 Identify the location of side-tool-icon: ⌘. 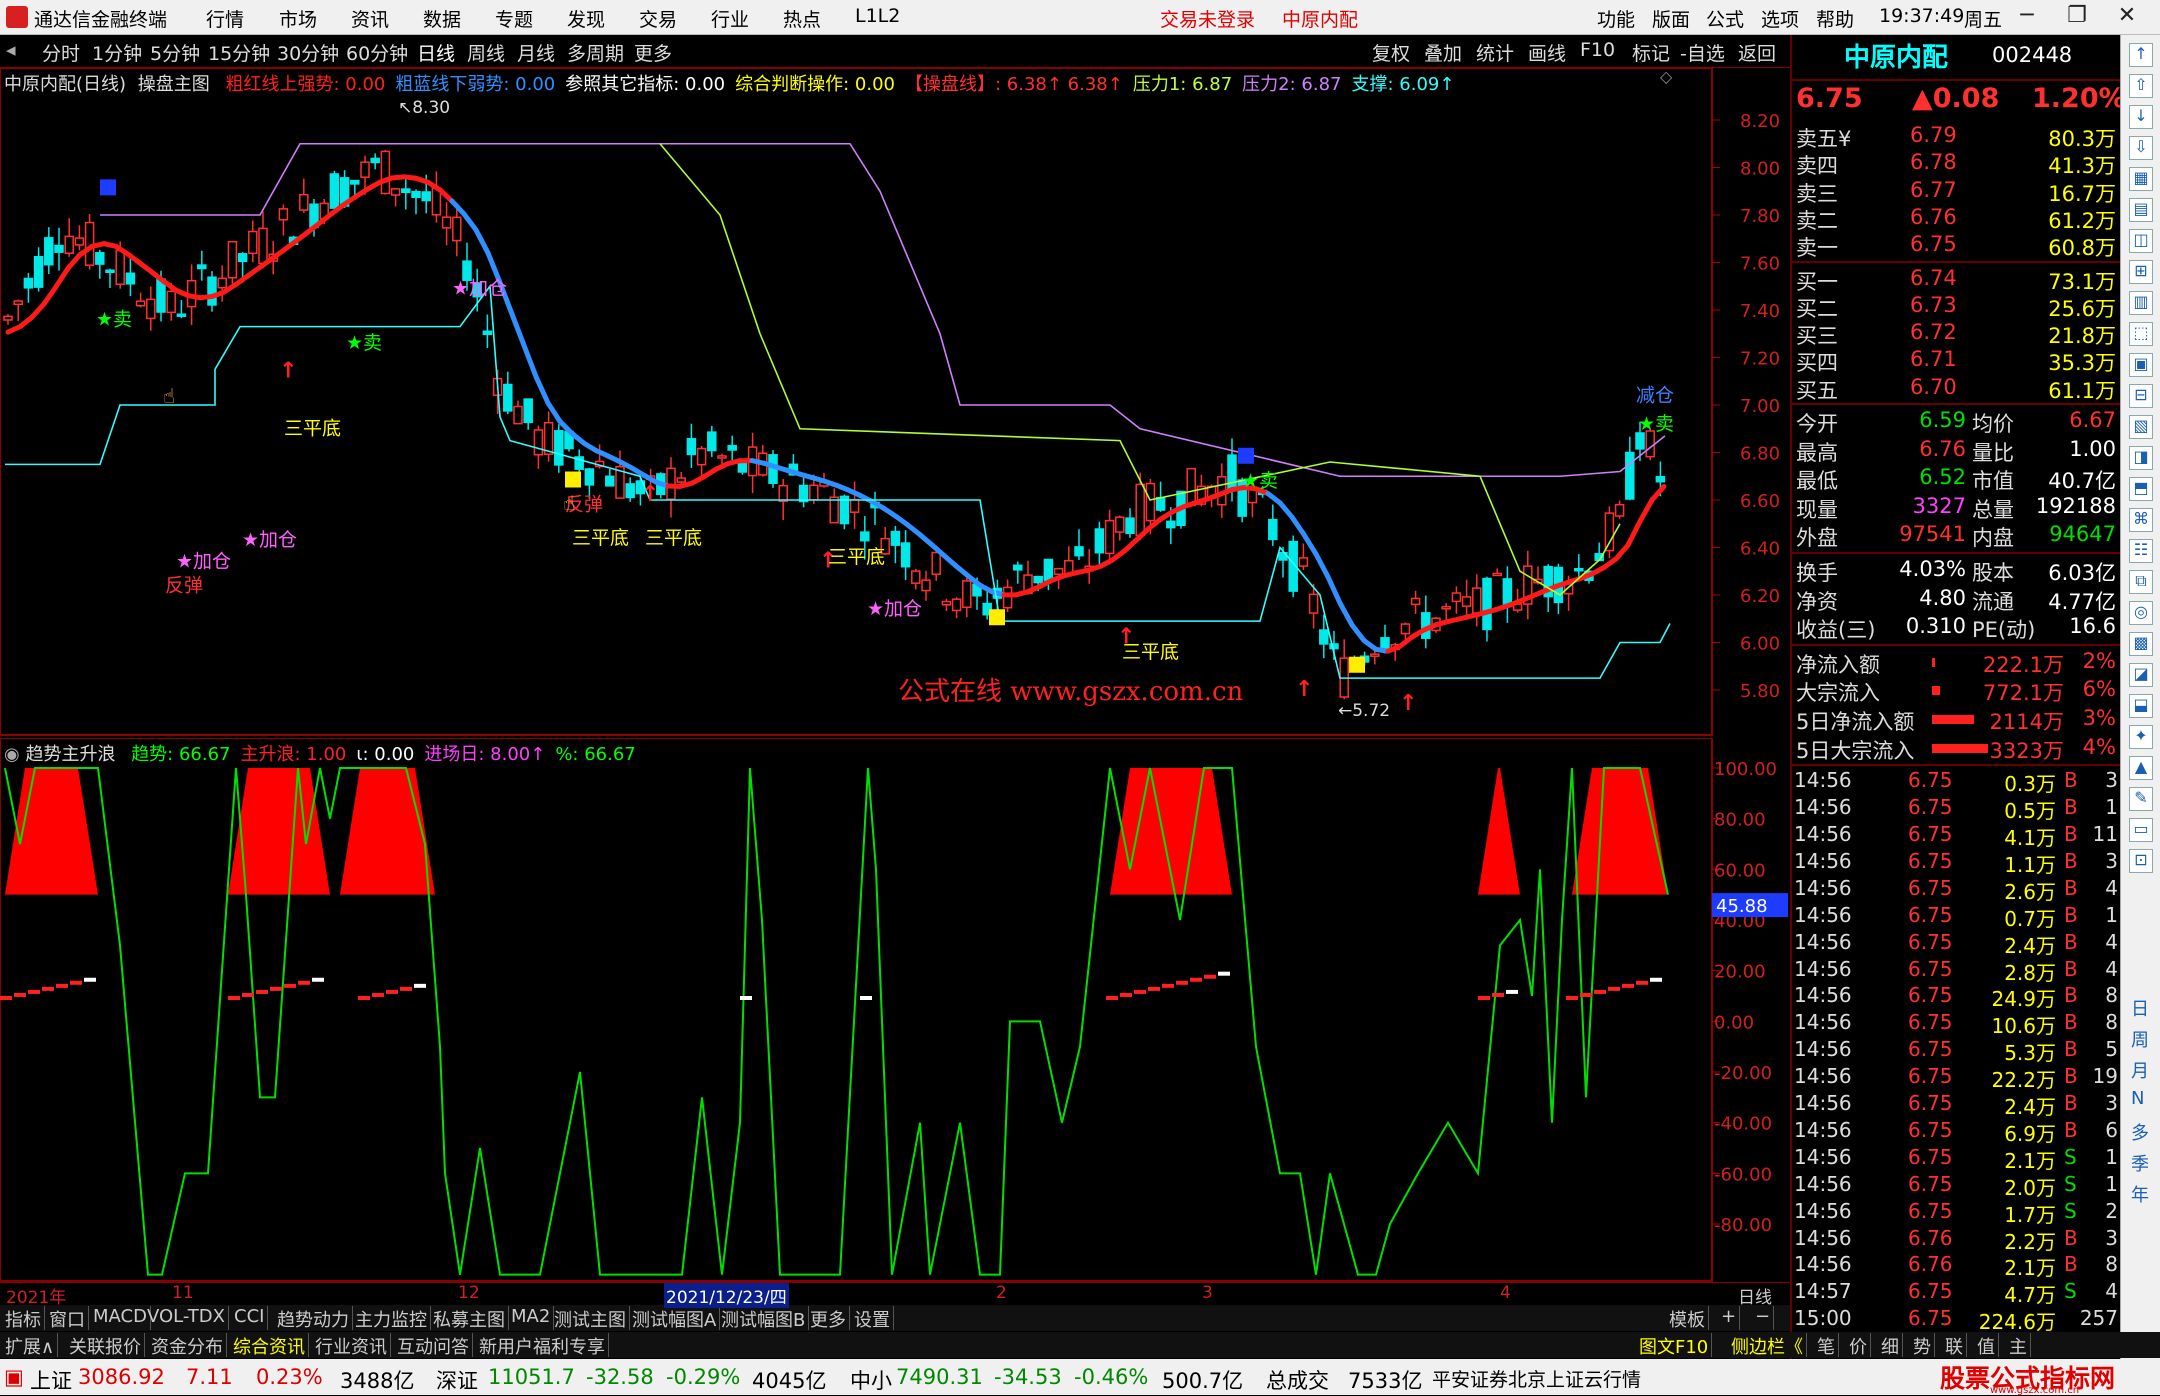
(2141, 520).